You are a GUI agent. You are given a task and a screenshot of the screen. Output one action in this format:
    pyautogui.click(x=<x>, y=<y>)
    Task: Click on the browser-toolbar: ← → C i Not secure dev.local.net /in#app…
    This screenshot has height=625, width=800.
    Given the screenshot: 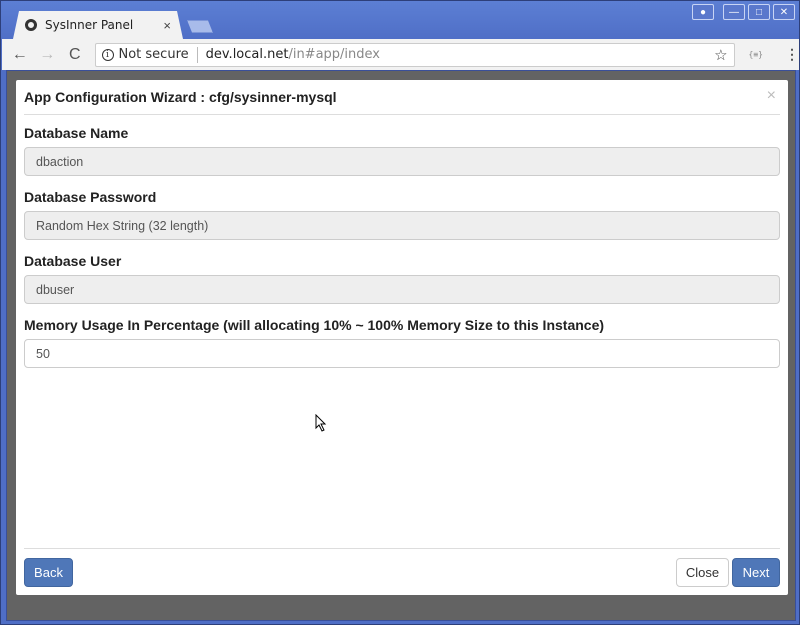 What is the action you would take?
    pyautogui.click(x=400, y=54)
    